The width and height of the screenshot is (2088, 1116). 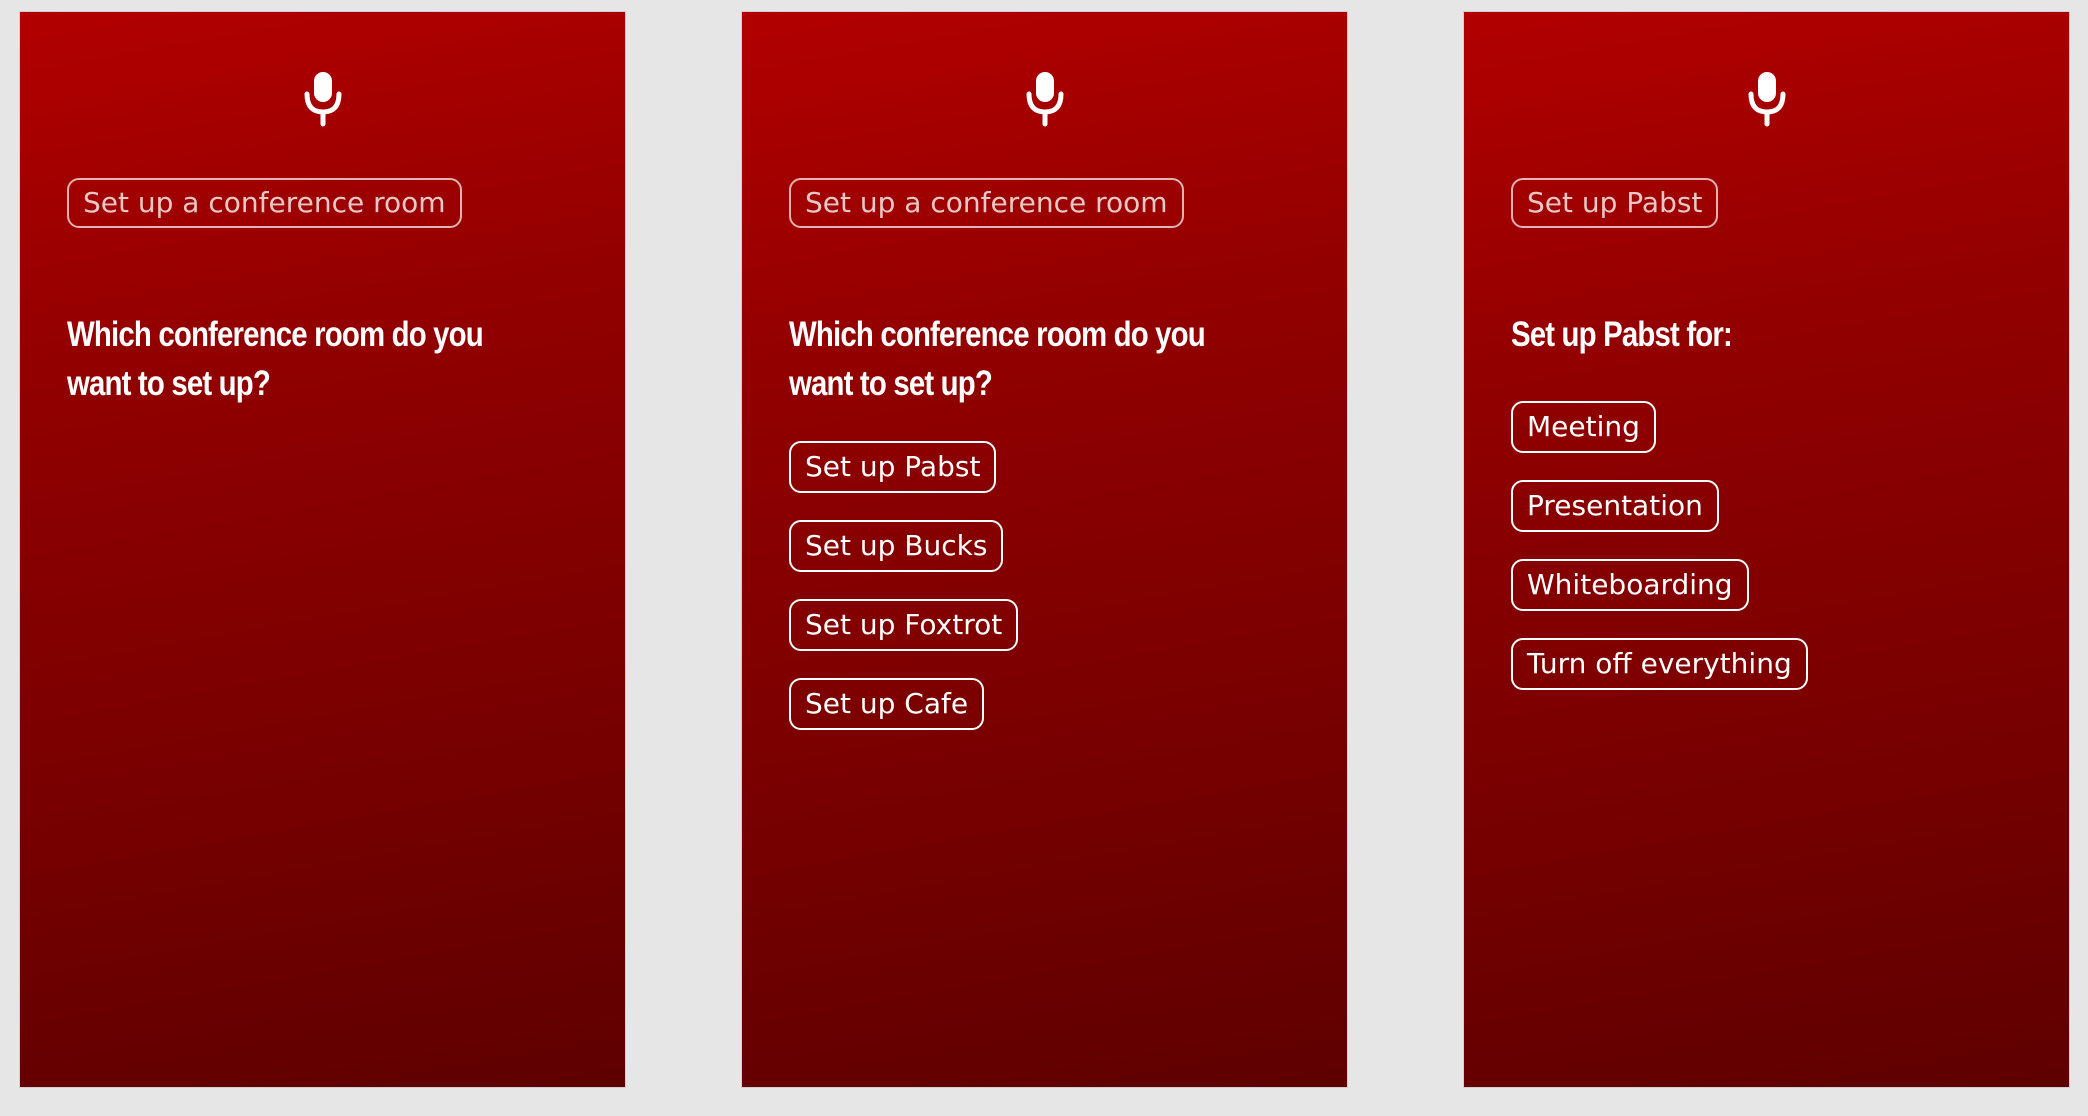 I want to click on user-query-chip: Set up Pabst, so click(x=1615, y=203).